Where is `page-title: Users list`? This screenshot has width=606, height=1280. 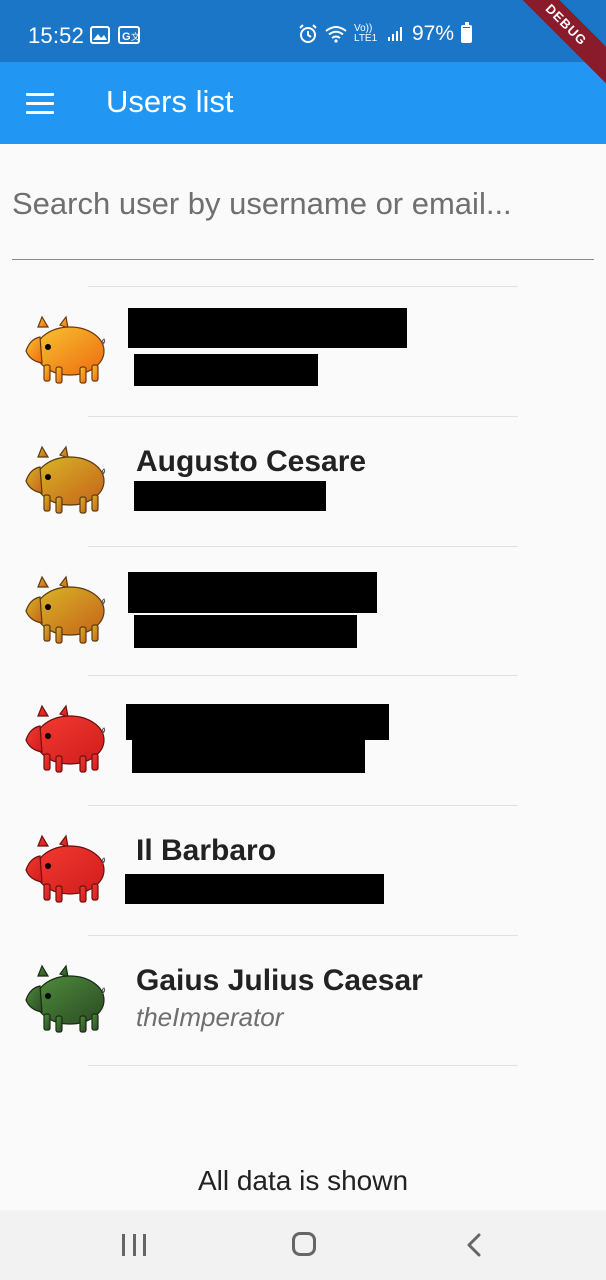 page-title: Users list is located at coordinates (170, 101).